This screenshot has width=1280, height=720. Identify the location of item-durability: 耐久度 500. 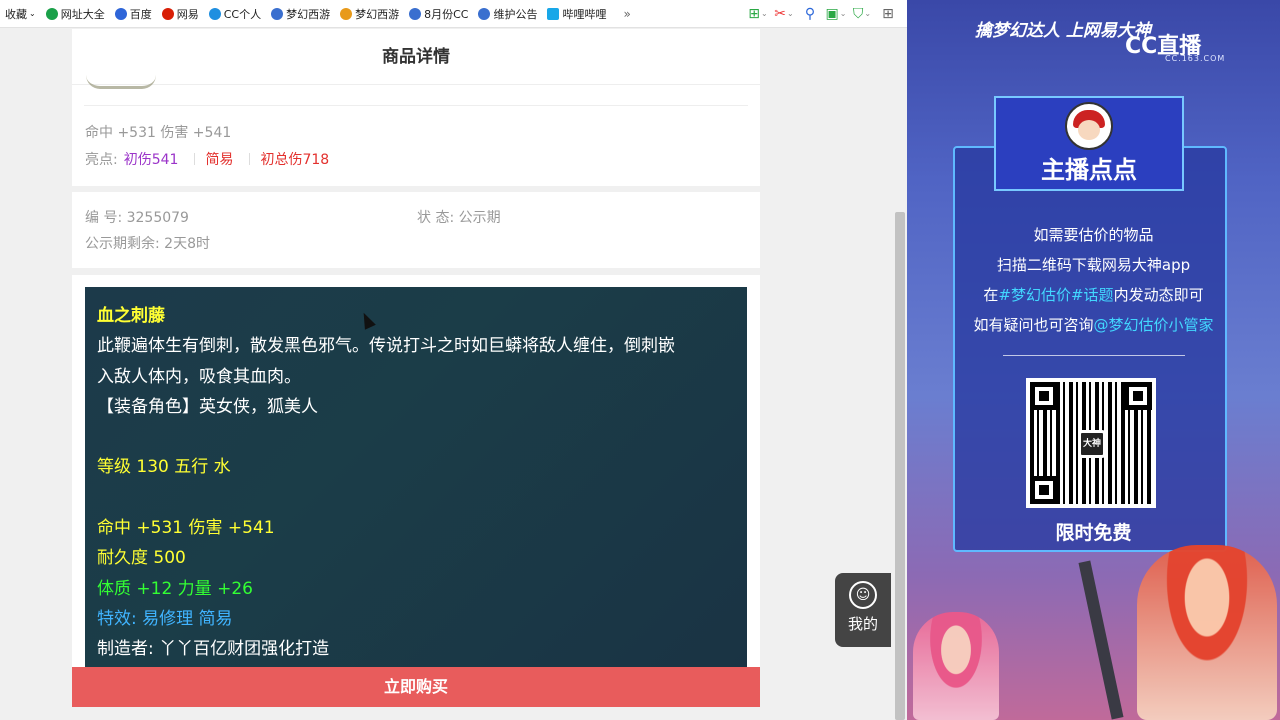
(141, 558).